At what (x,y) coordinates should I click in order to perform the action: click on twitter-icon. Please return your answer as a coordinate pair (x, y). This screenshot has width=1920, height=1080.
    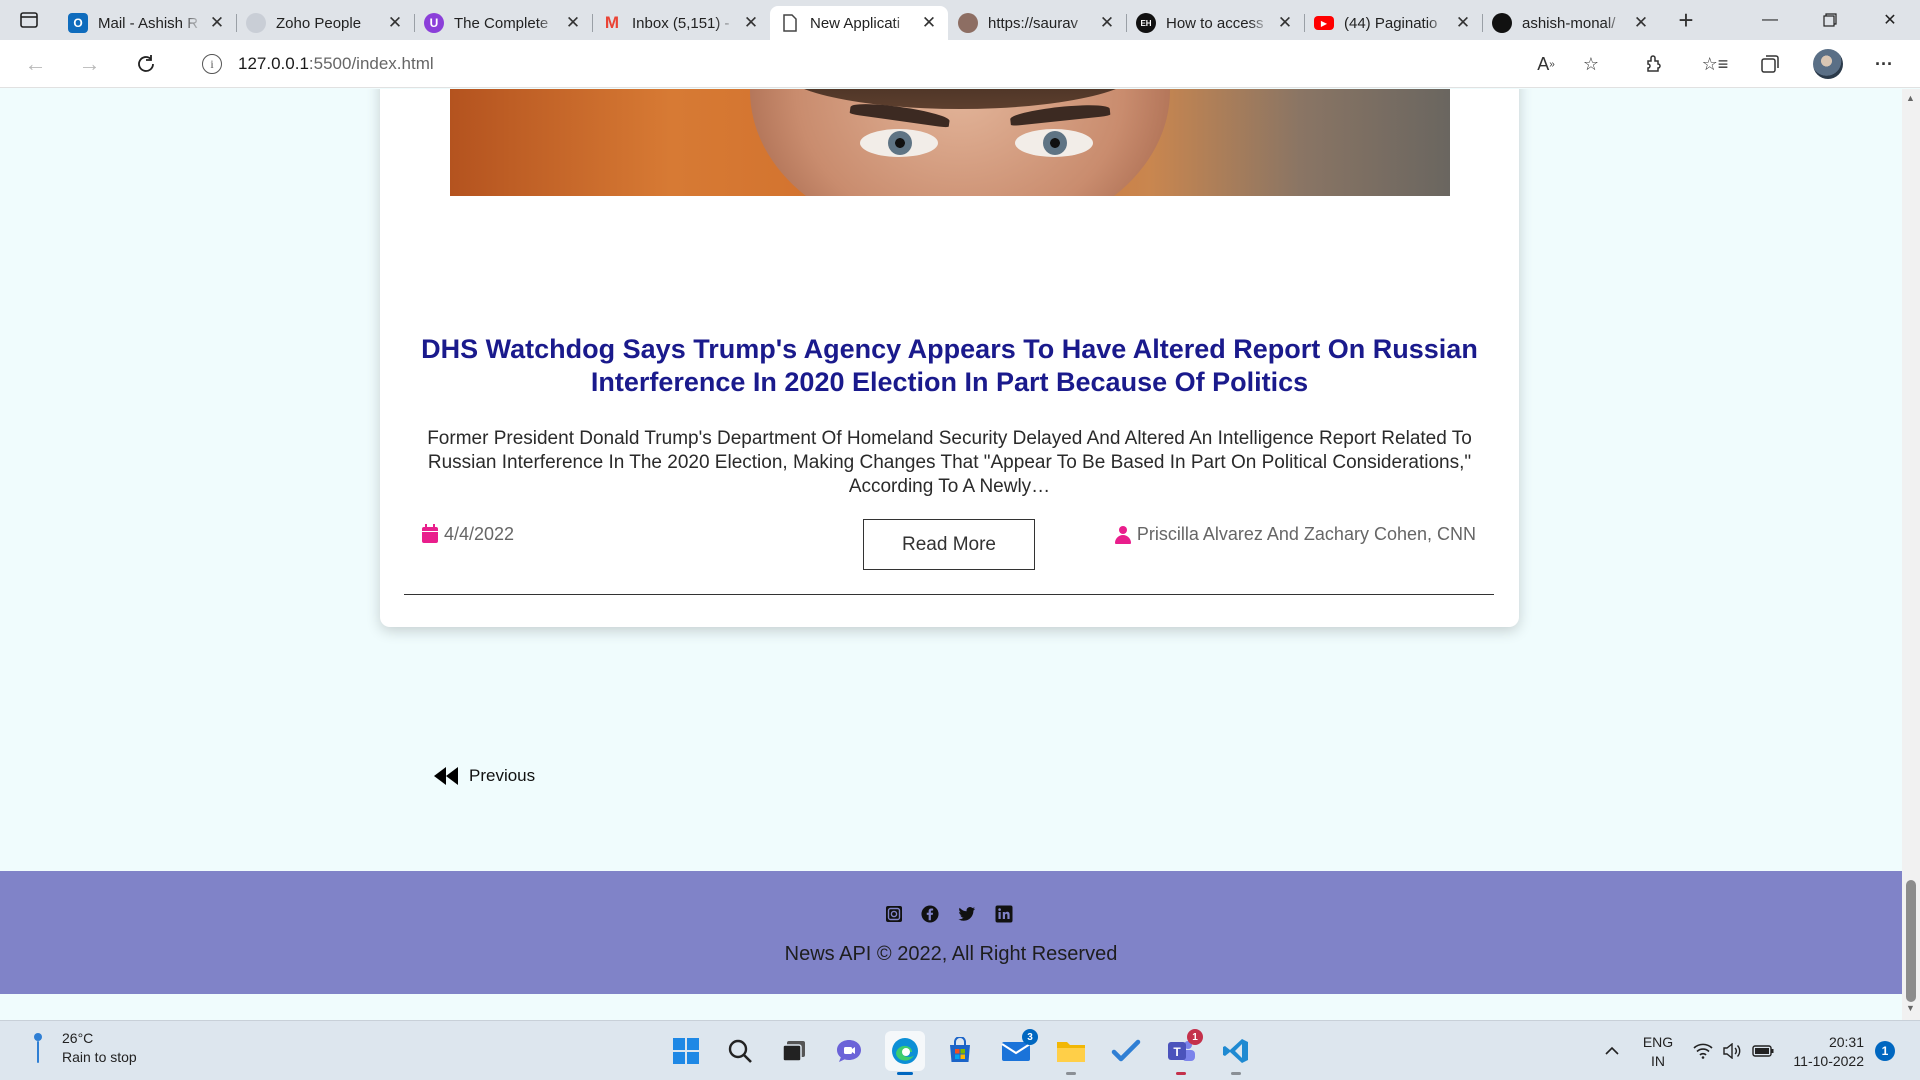
    Looking at the image, I should click on (967, 914).